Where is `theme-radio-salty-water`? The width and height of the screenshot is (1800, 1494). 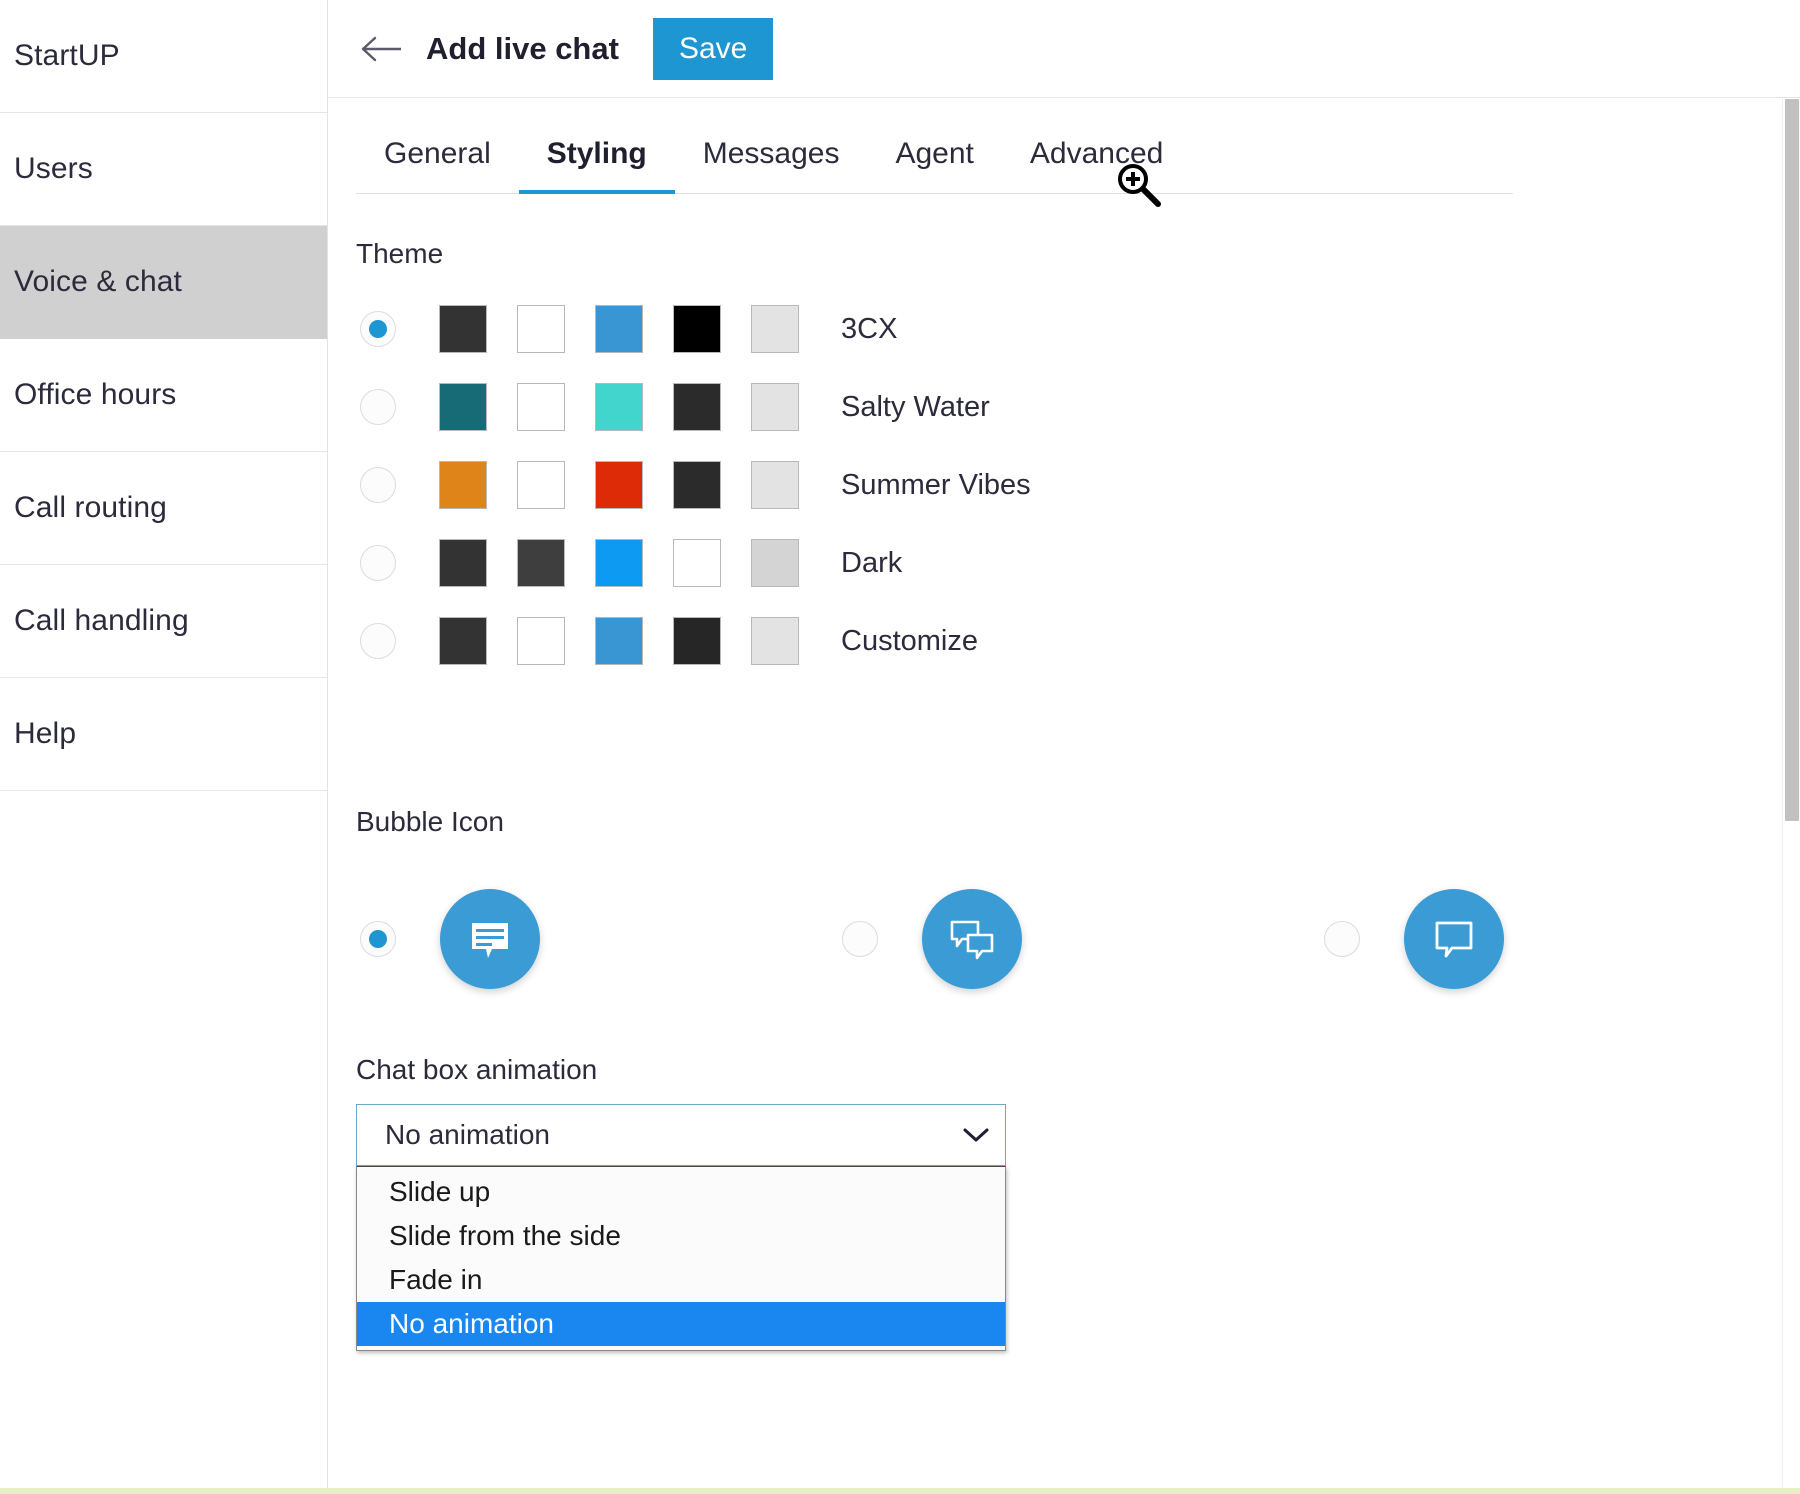 theme-radio-salty-water is located at coordinates (378, 407).